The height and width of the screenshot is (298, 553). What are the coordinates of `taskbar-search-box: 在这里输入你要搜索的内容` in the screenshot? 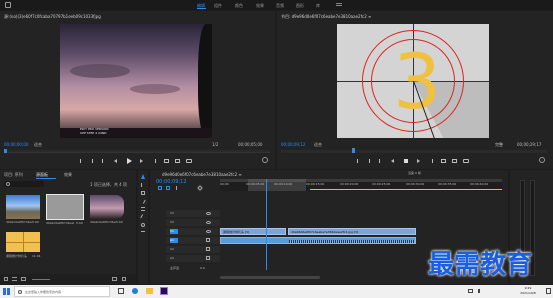 It's located at (62, 291).